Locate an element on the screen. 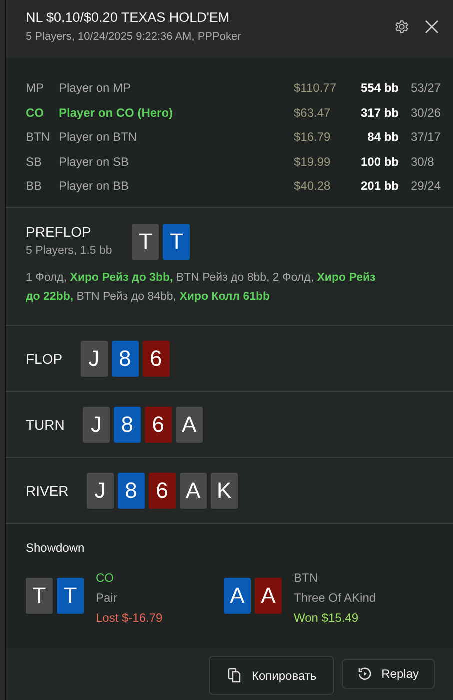 The image size is (453, 700). street-info: 5 Players, 1.5 bb is located at coordinates (69, 251).